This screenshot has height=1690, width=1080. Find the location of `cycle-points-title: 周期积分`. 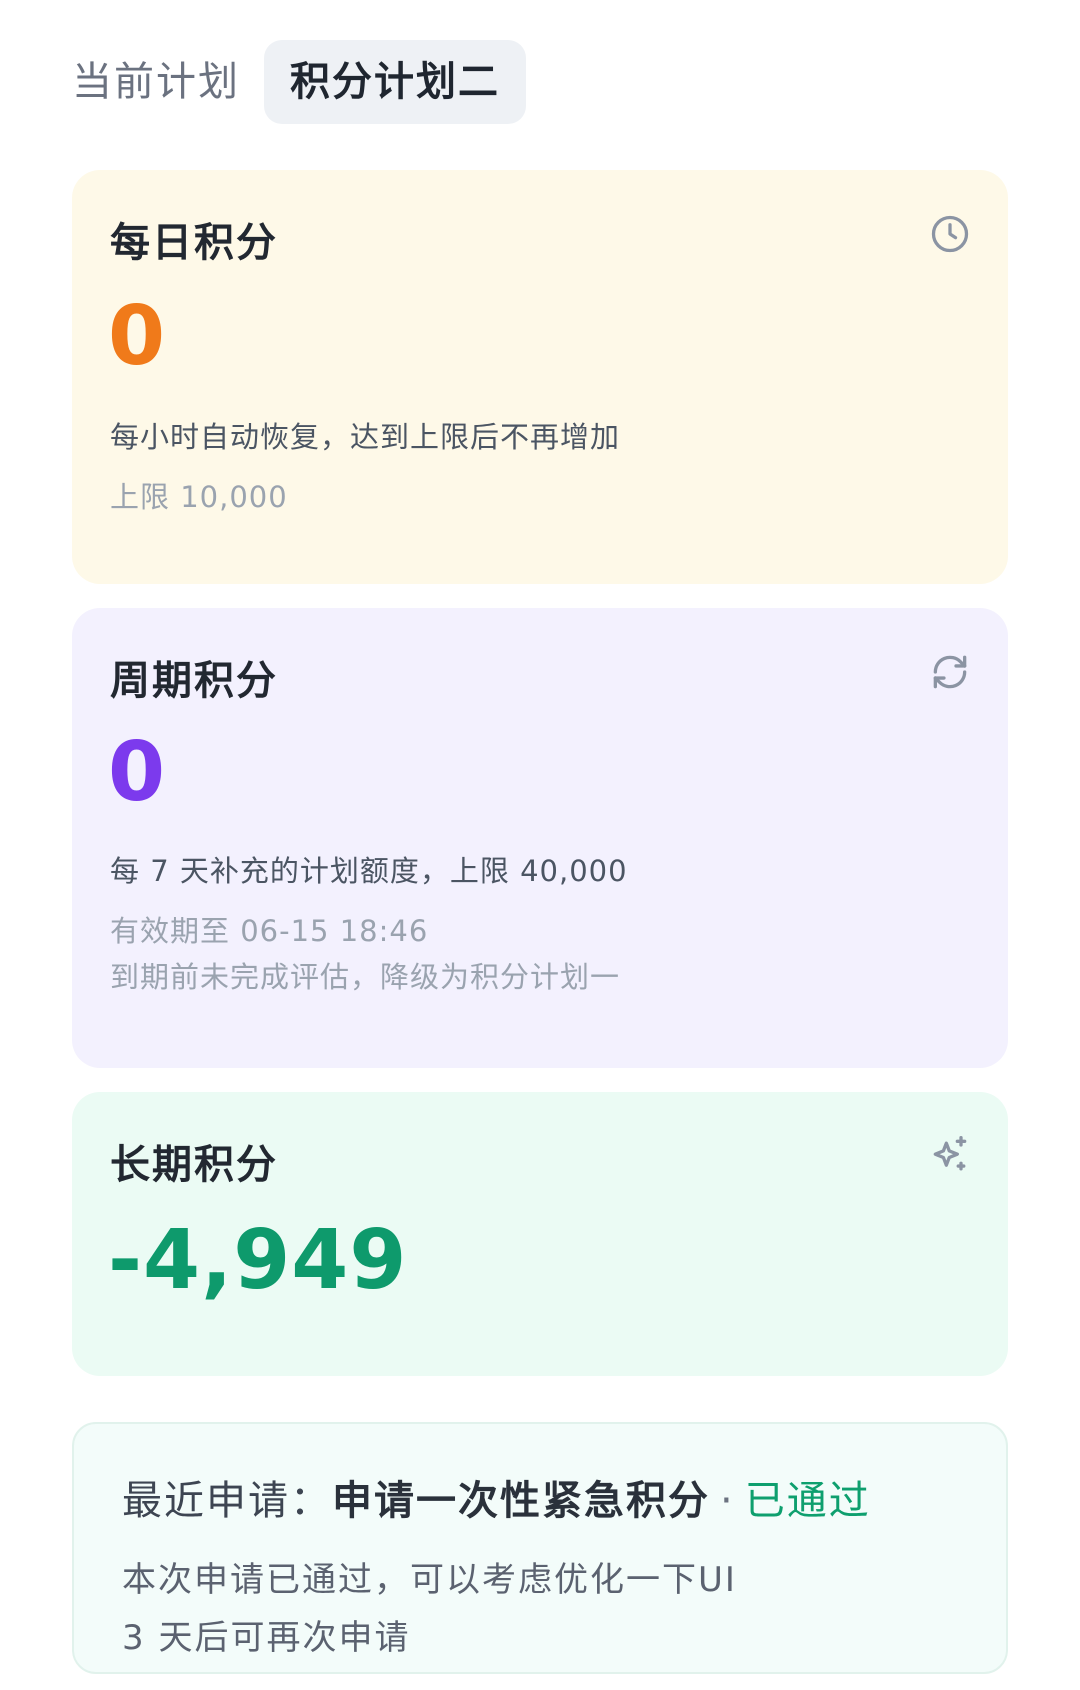

cycle-points-title: 周期积分 is located at coordinates (194, 681).